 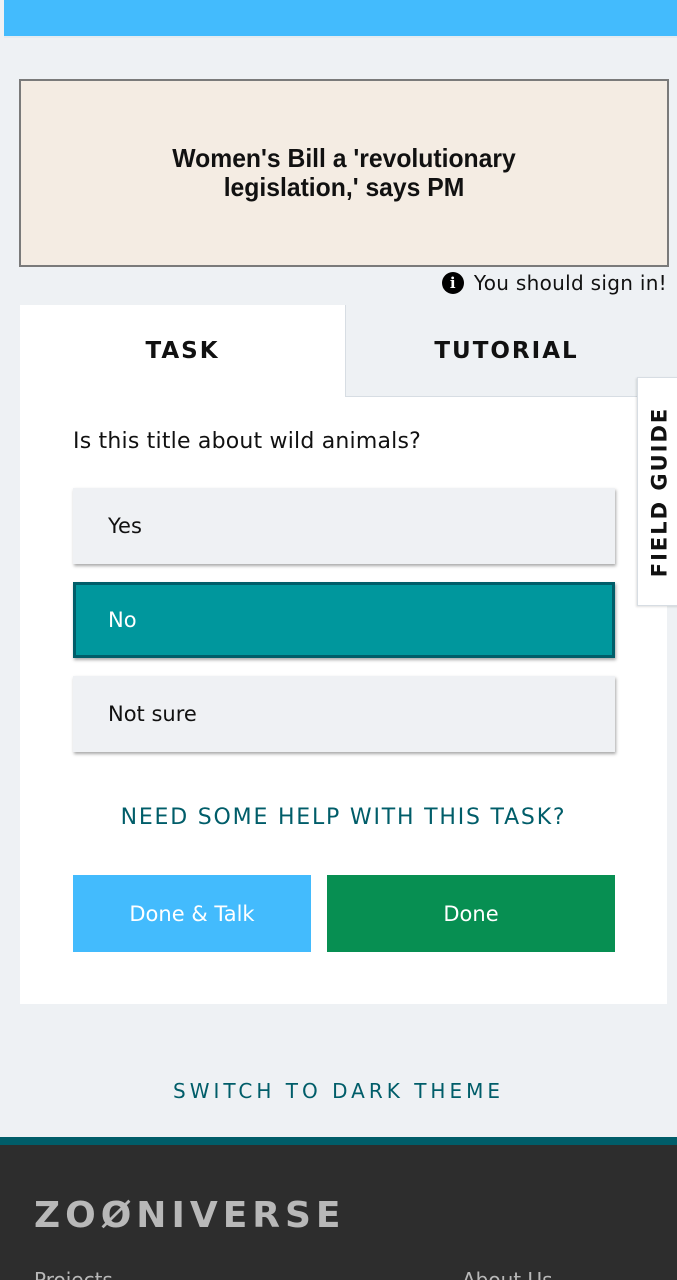 I want to click on footer-link-projects: Projects, so click(x=73, y=1274).